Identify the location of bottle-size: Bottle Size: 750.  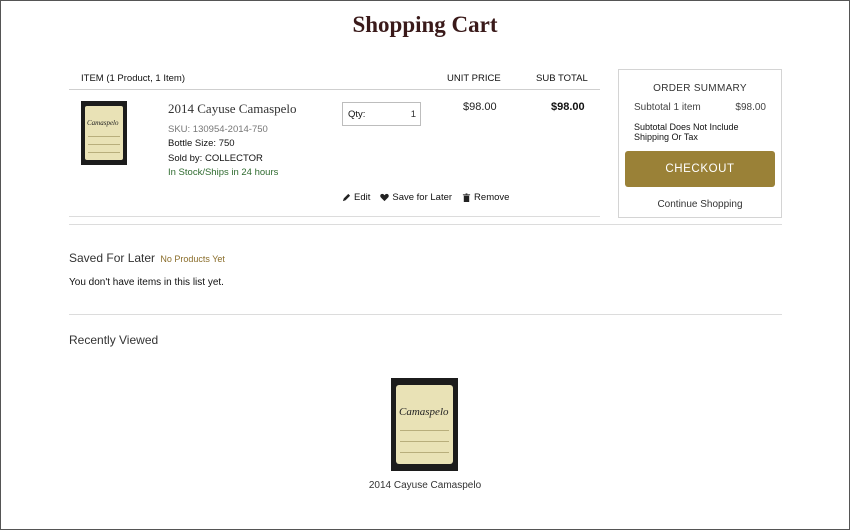
(201, 143).